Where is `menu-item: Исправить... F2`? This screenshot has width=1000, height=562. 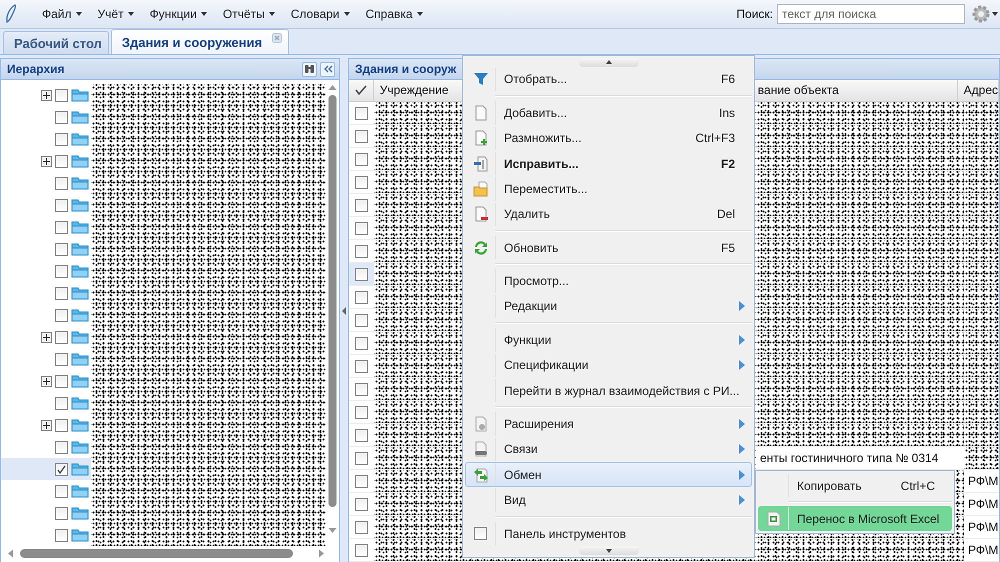 menu-item: Исправить... F2 is located at coordinates (608, 163).